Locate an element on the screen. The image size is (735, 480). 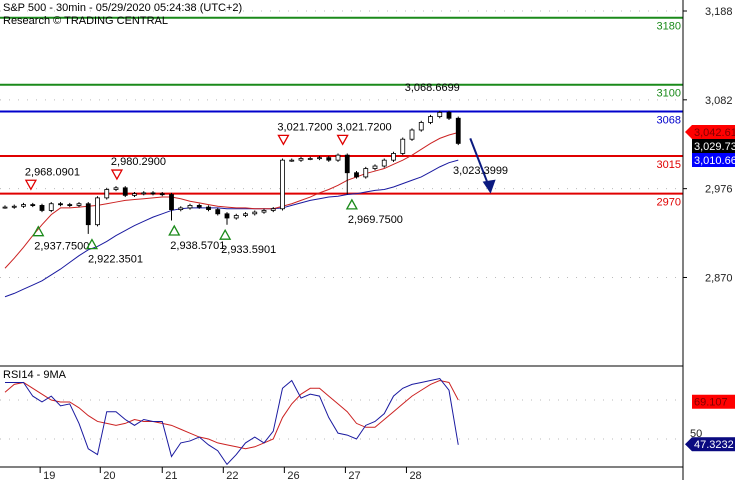
x-tick-label: 20 is located at coordinates (109, 475).